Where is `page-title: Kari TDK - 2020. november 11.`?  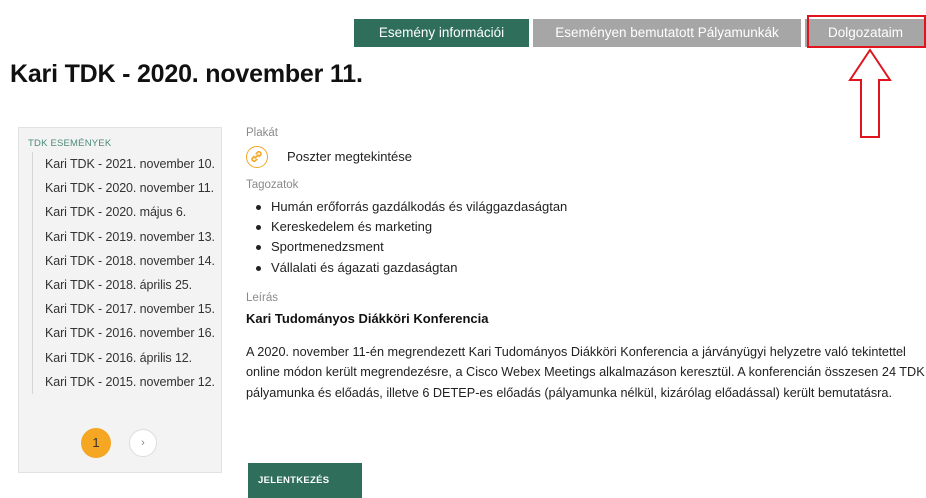
page-title: Kari TDK - 2020. november 11. is located at coordinates (186, 74).